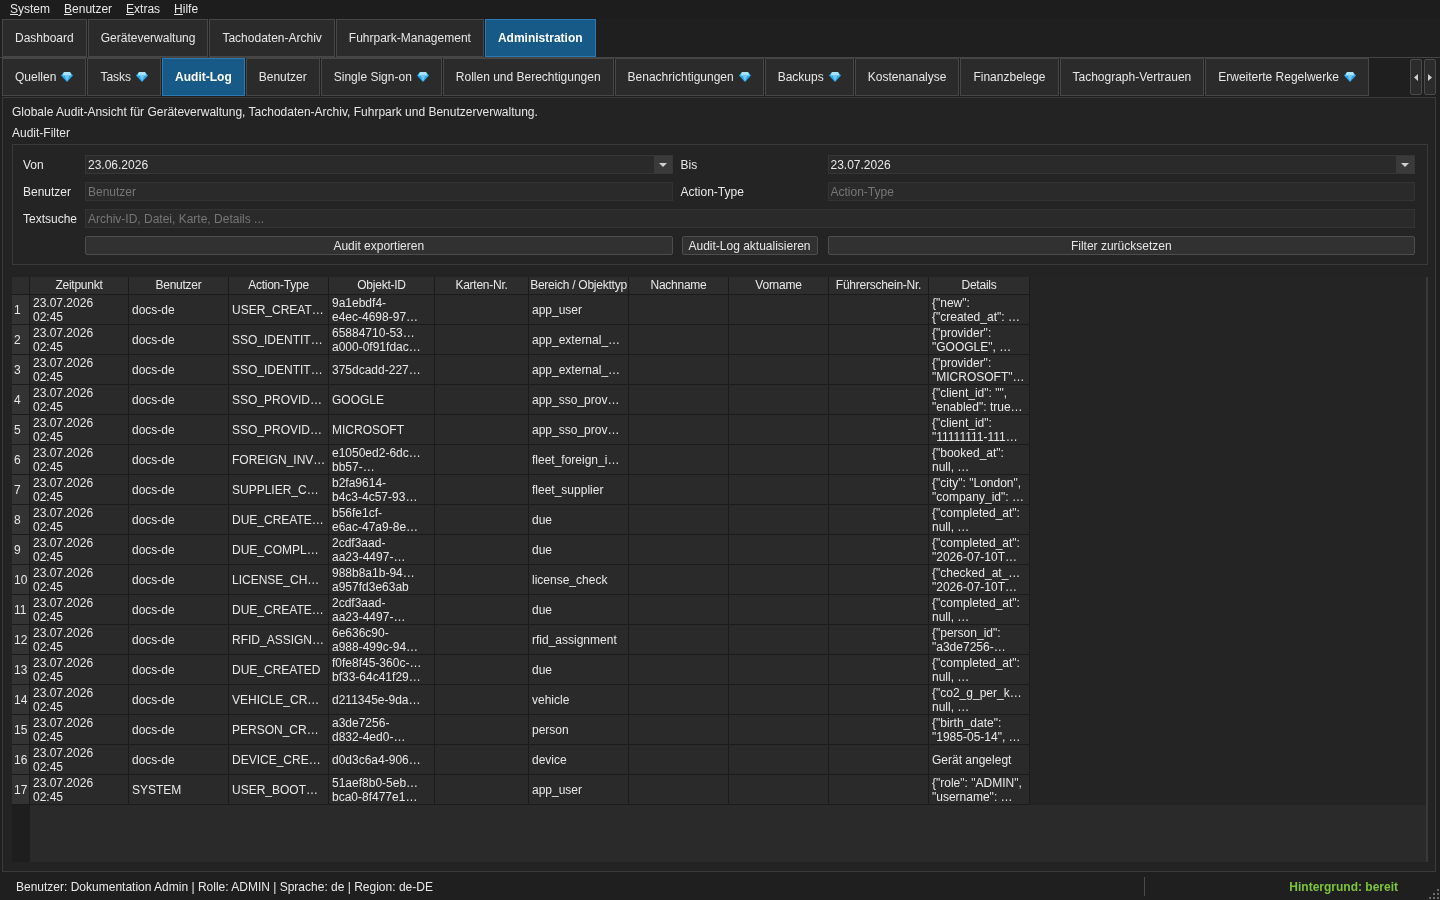 The height and width of the screenshot is (900, 1440). I want to click on tab: Erweiterte Regelwerke, so click(1287, 77).